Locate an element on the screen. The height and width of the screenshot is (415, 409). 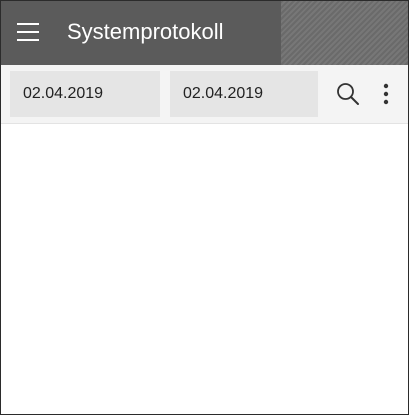
page-title: Systemprotokoll is located at coordinates (145, 31).